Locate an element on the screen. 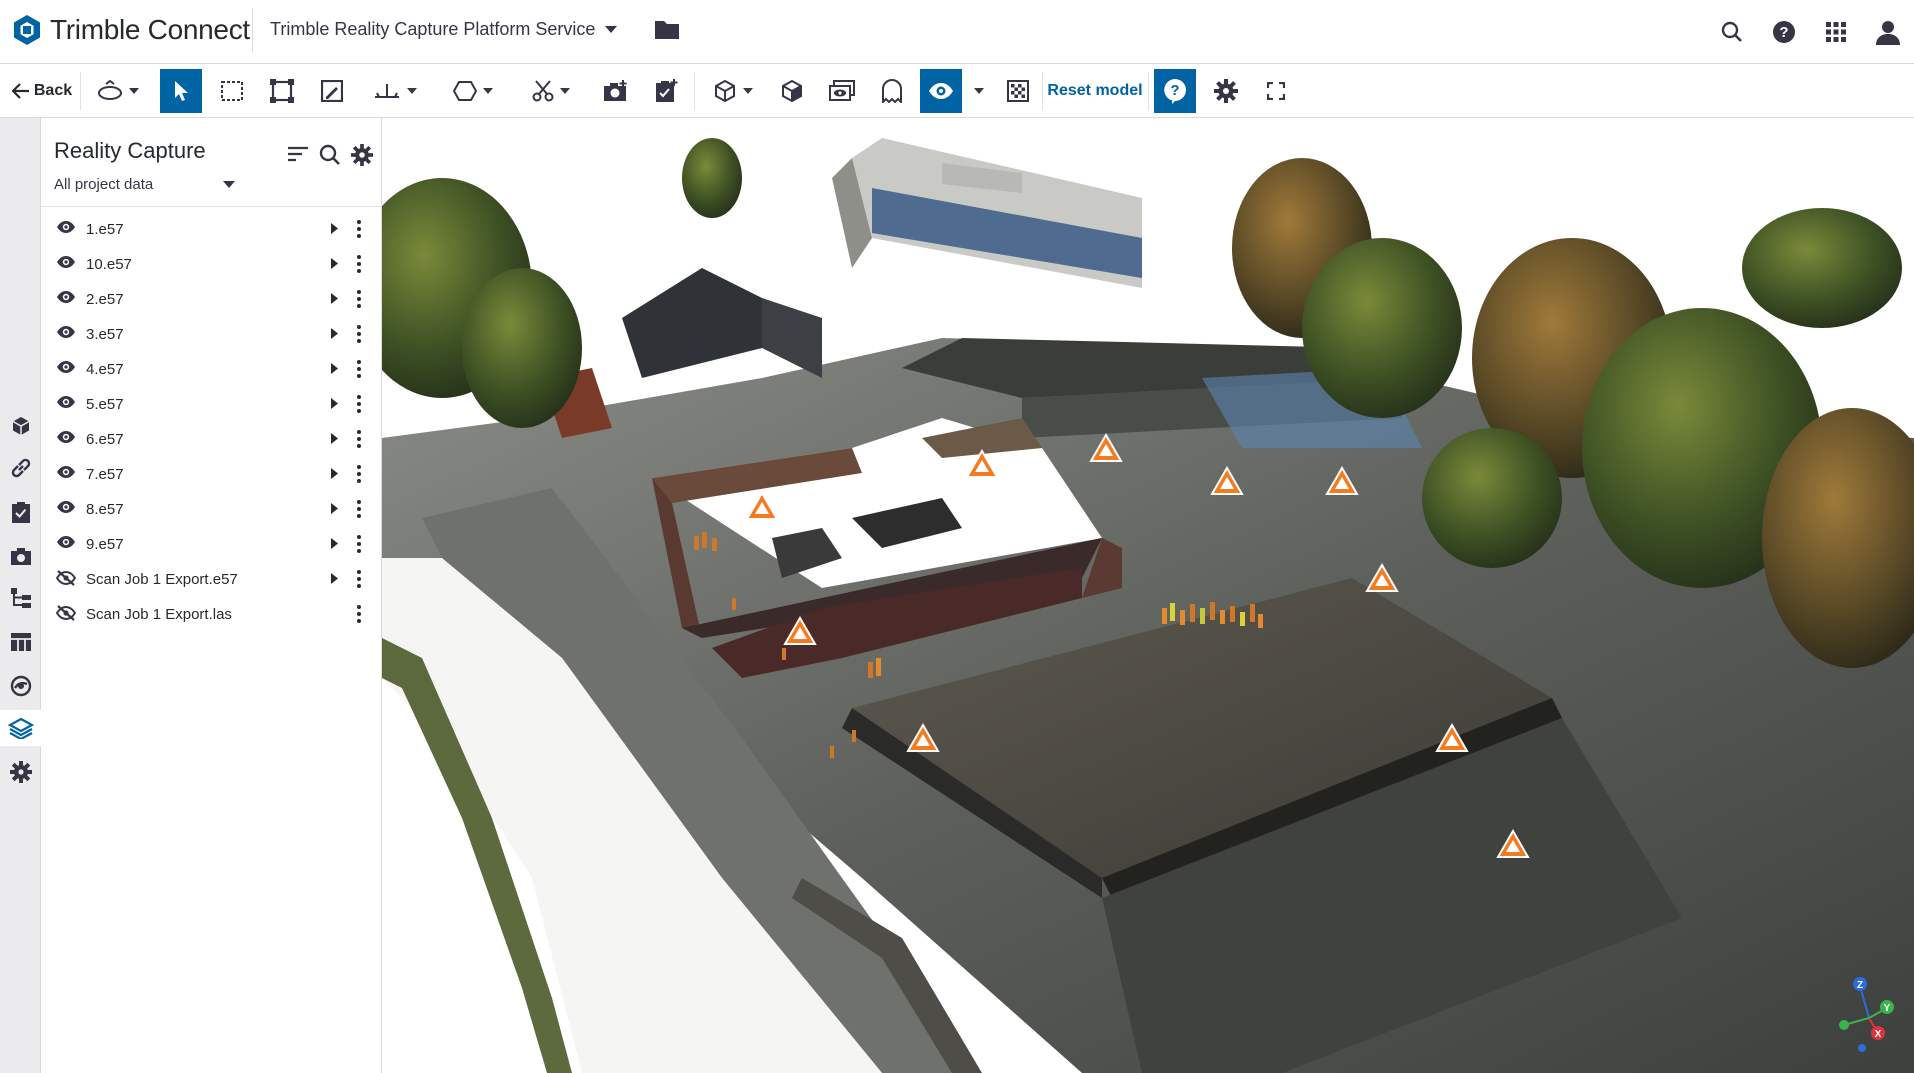 The image size is (1914, 1073). axis-neg-z is located at coordinates (1862, 1048).